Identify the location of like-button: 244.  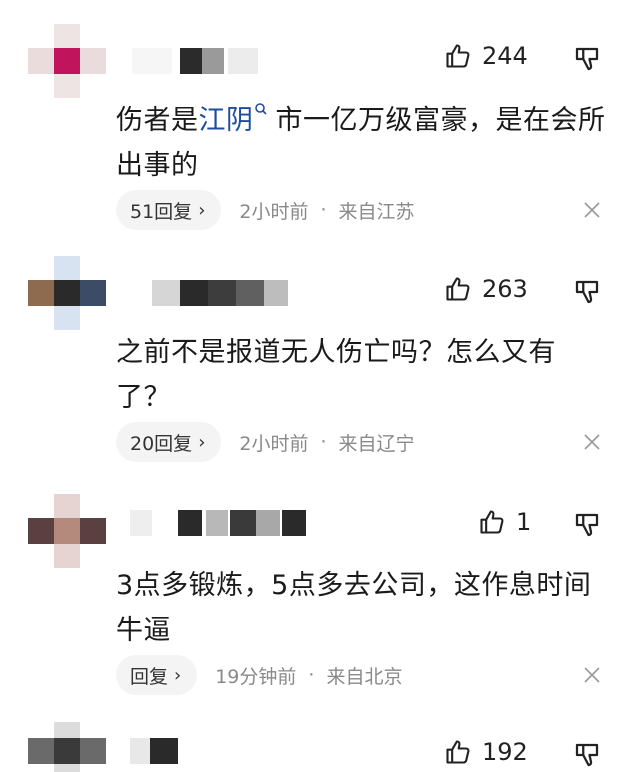
(486, 56).